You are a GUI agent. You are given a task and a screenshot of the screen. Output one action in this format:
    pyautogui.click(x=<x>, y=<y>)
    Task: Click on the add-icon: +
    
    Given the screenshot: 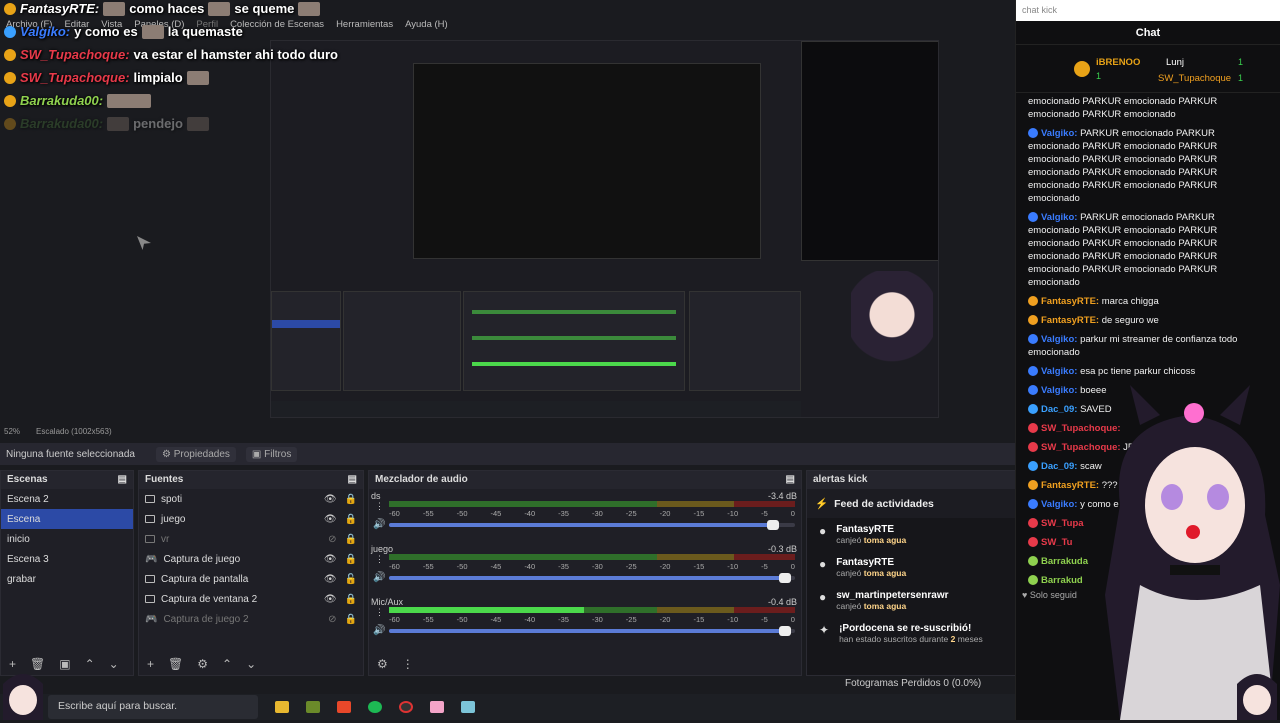 What is the action you would take?
    pyautogui.click(x=150, y=664)
    